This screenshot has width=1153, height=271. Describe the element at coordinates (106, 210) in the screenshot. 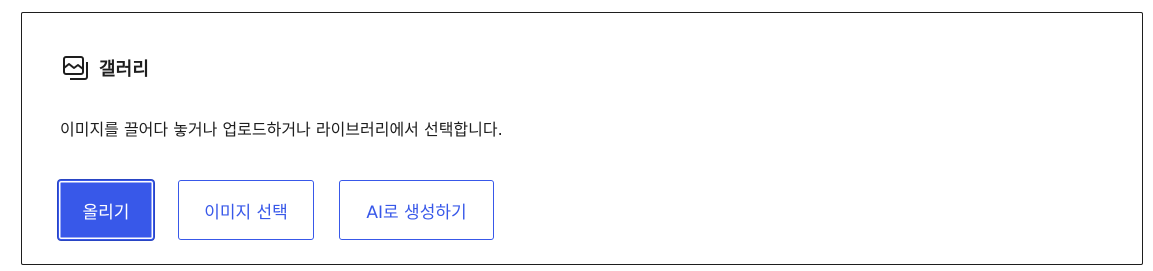

I see `upload-button: 올리기` at that location.